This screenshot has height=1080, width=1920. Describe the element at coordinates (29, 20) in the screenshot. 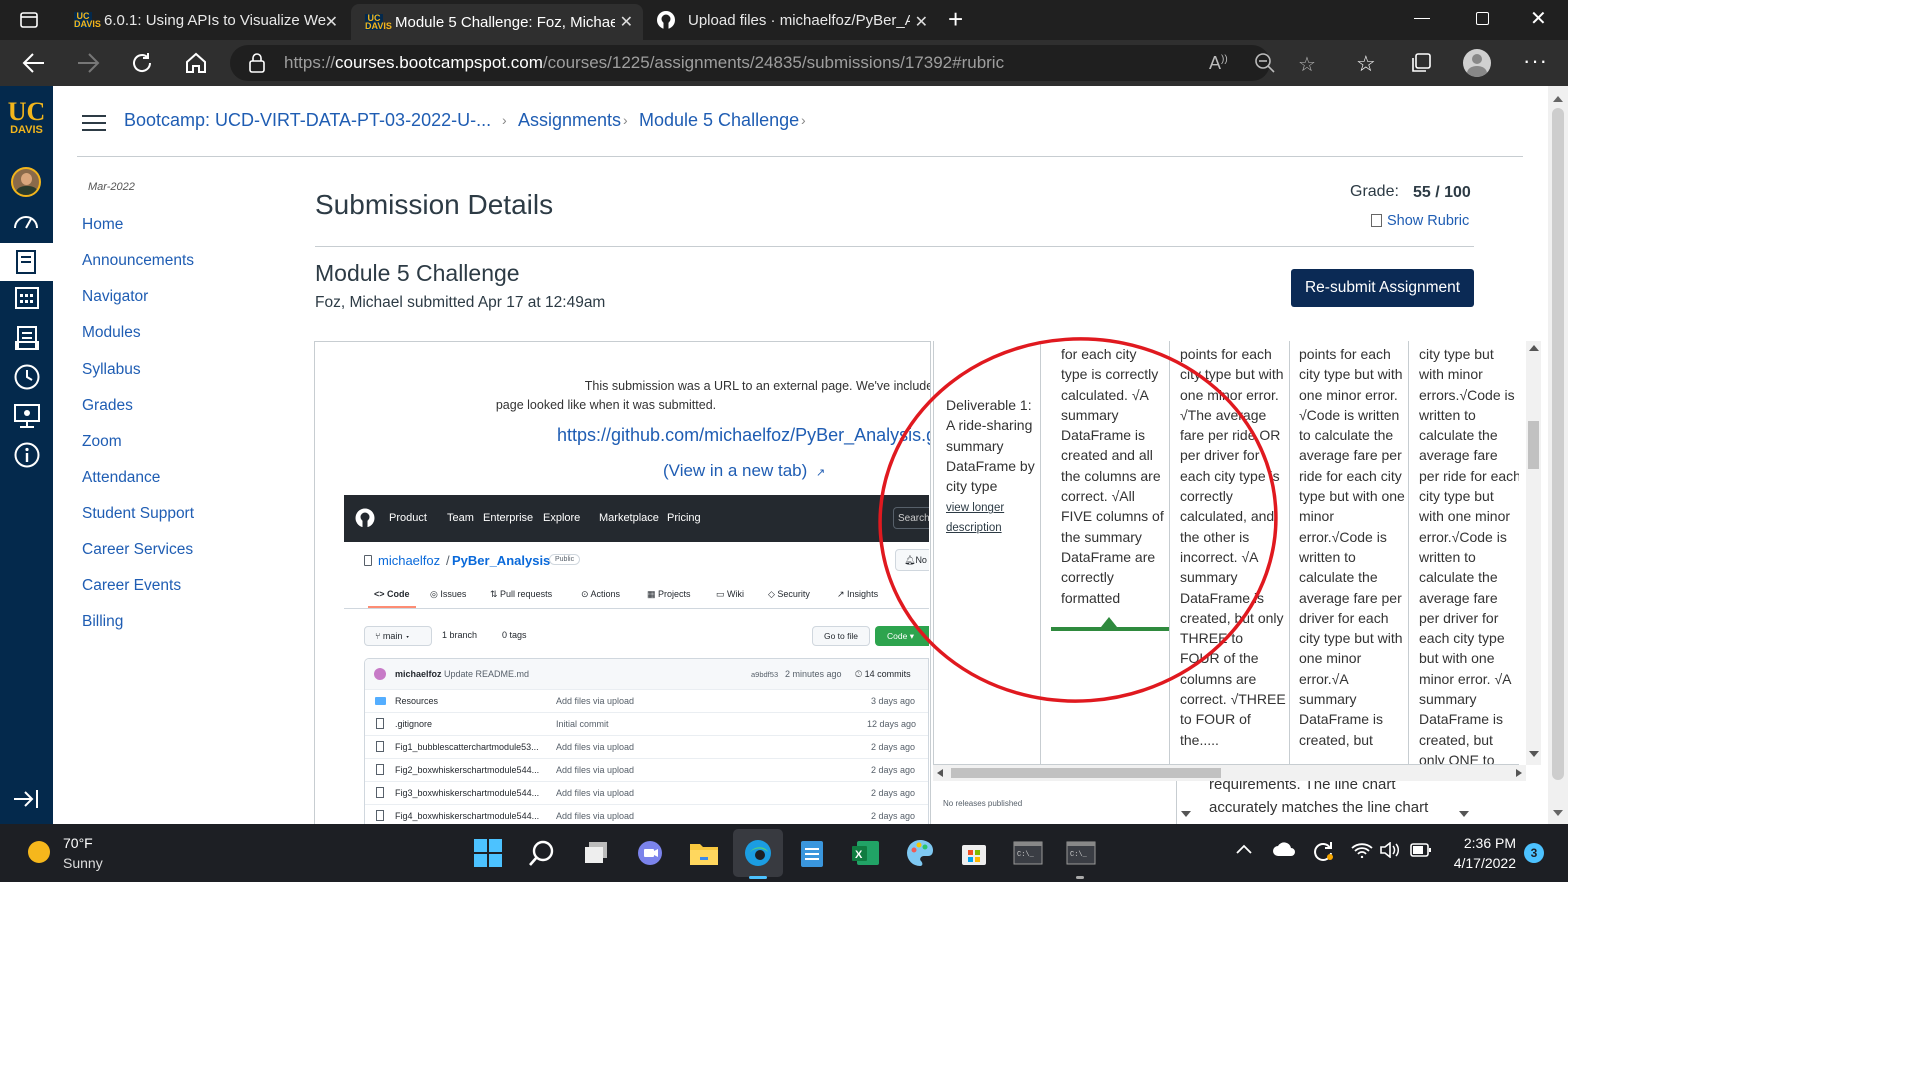

I see `tab-actions-icon` at that location.